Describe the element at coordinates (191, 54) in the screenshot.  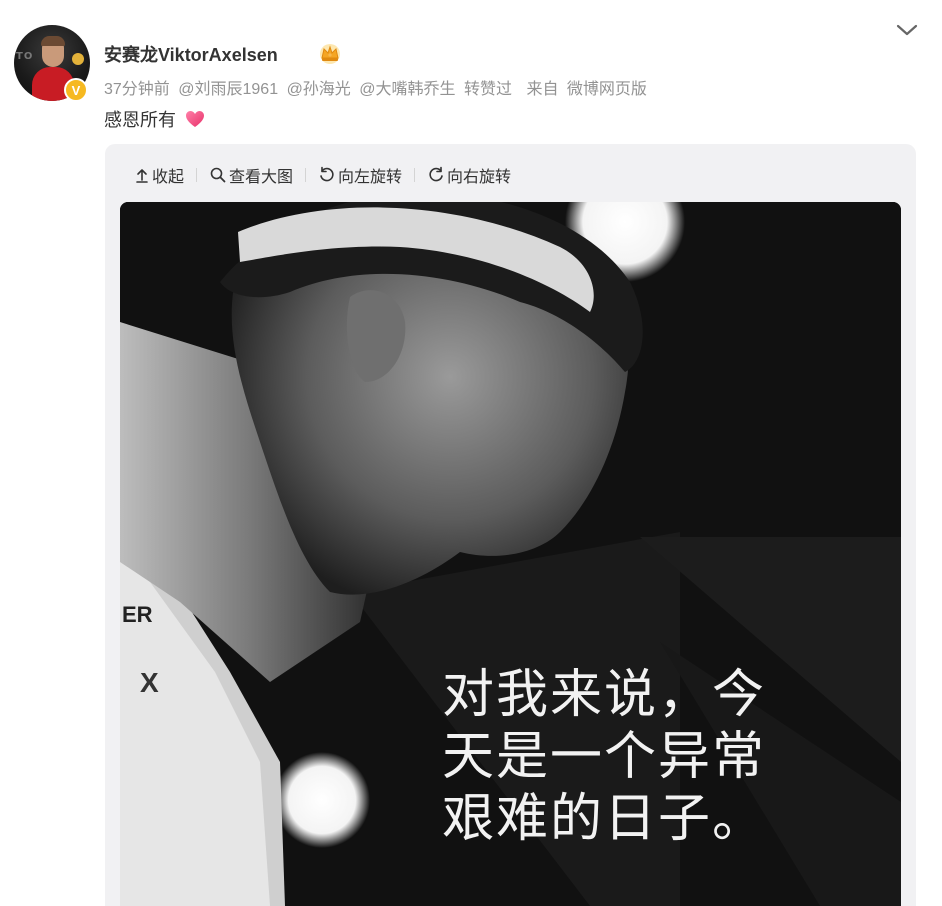
I see `author-name: 安赛龙ViktorAxelsen` at that location.